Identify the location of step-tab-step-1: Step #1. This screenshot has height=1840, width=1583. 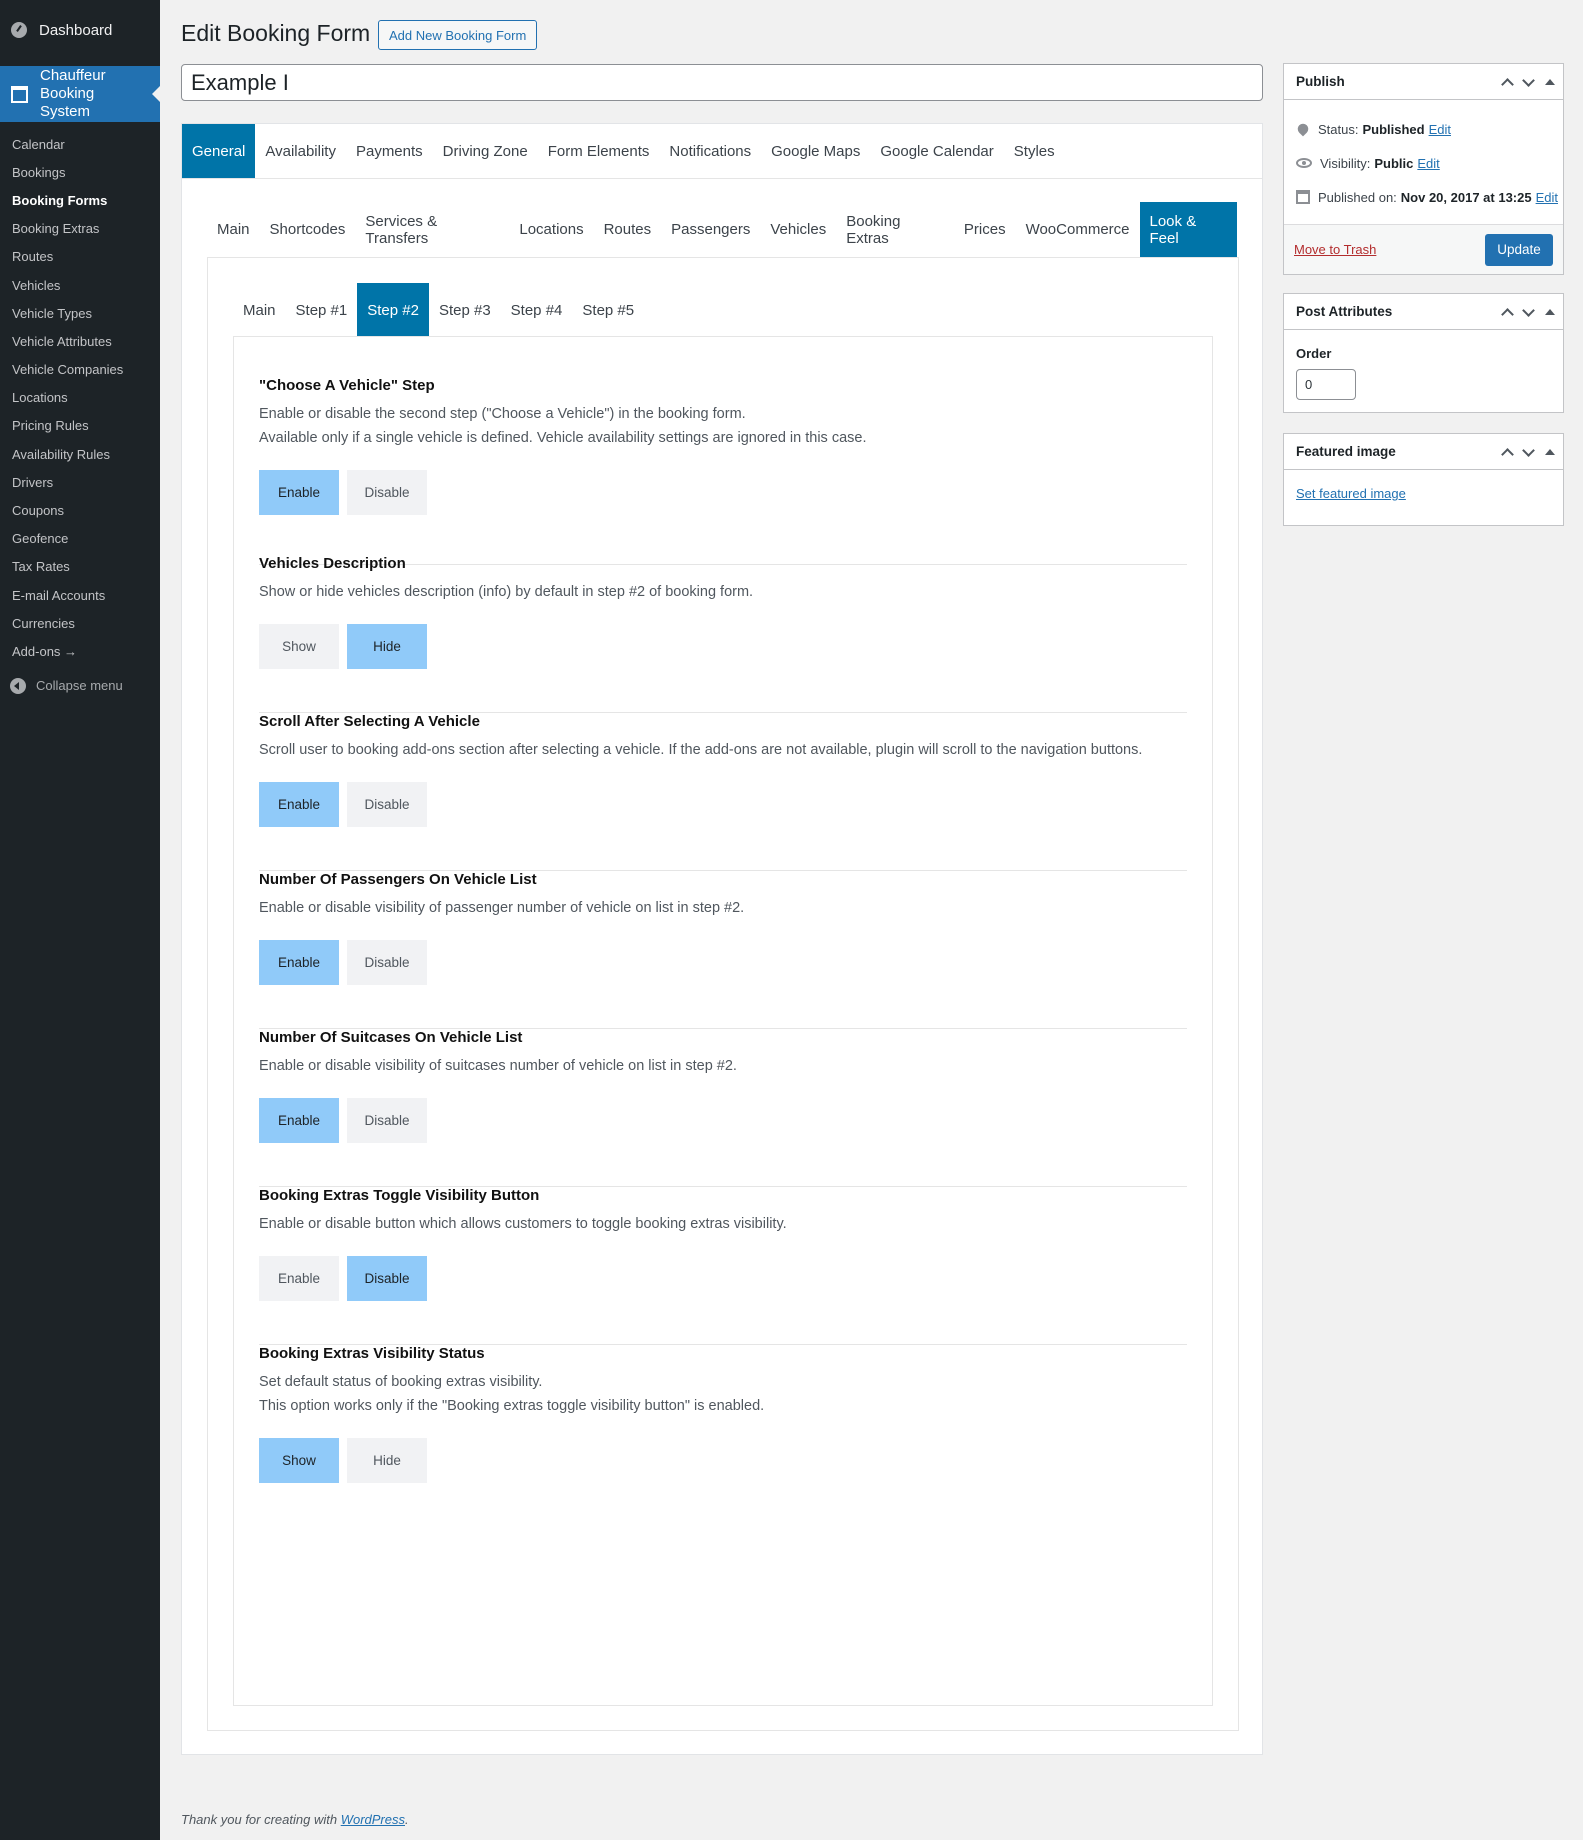
(322, 310).